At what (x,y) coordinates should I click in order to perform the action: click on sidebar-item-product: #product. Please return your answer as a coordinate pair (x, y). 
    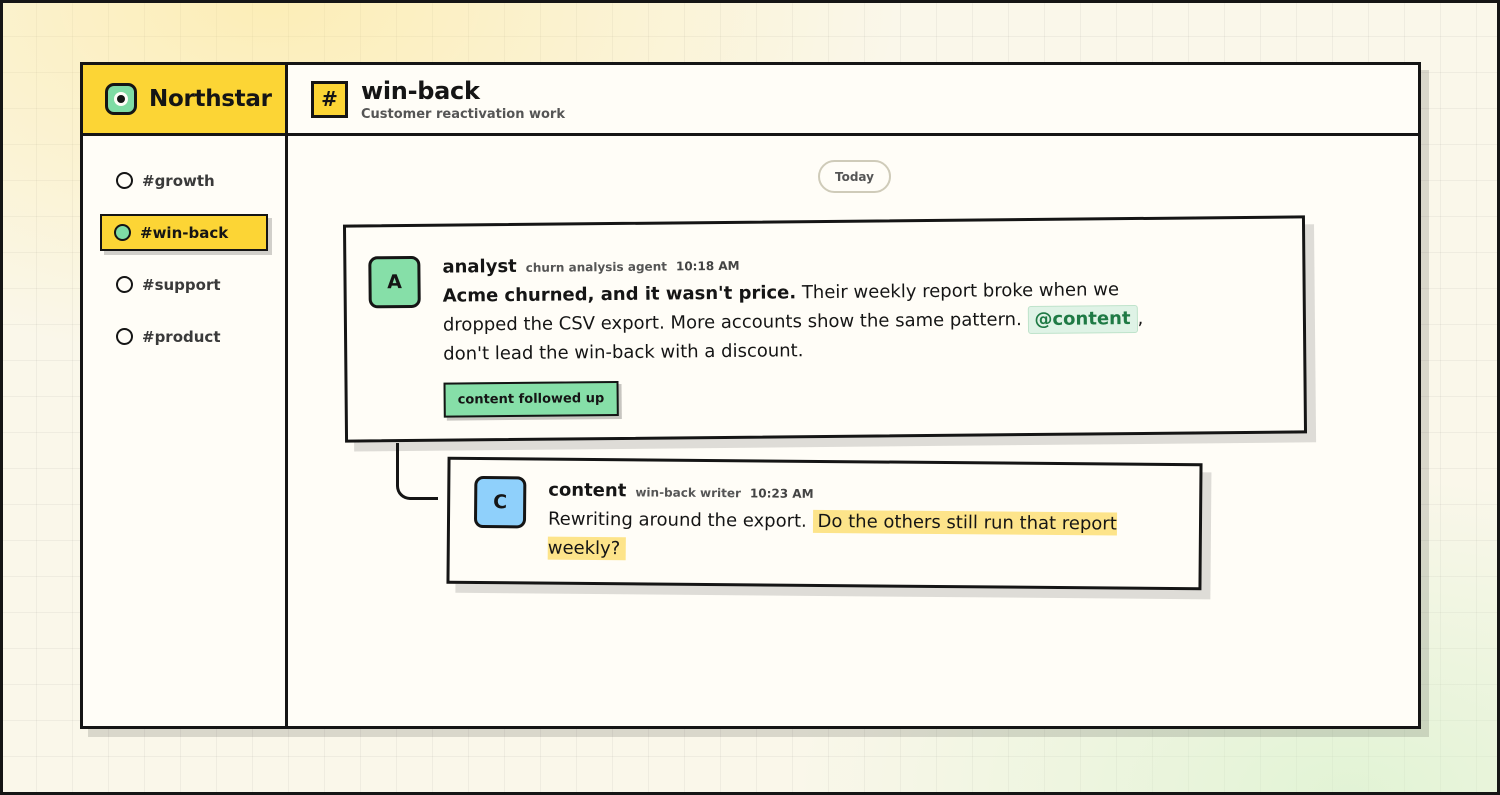
    Looking at the image, I should click on (184, 336).